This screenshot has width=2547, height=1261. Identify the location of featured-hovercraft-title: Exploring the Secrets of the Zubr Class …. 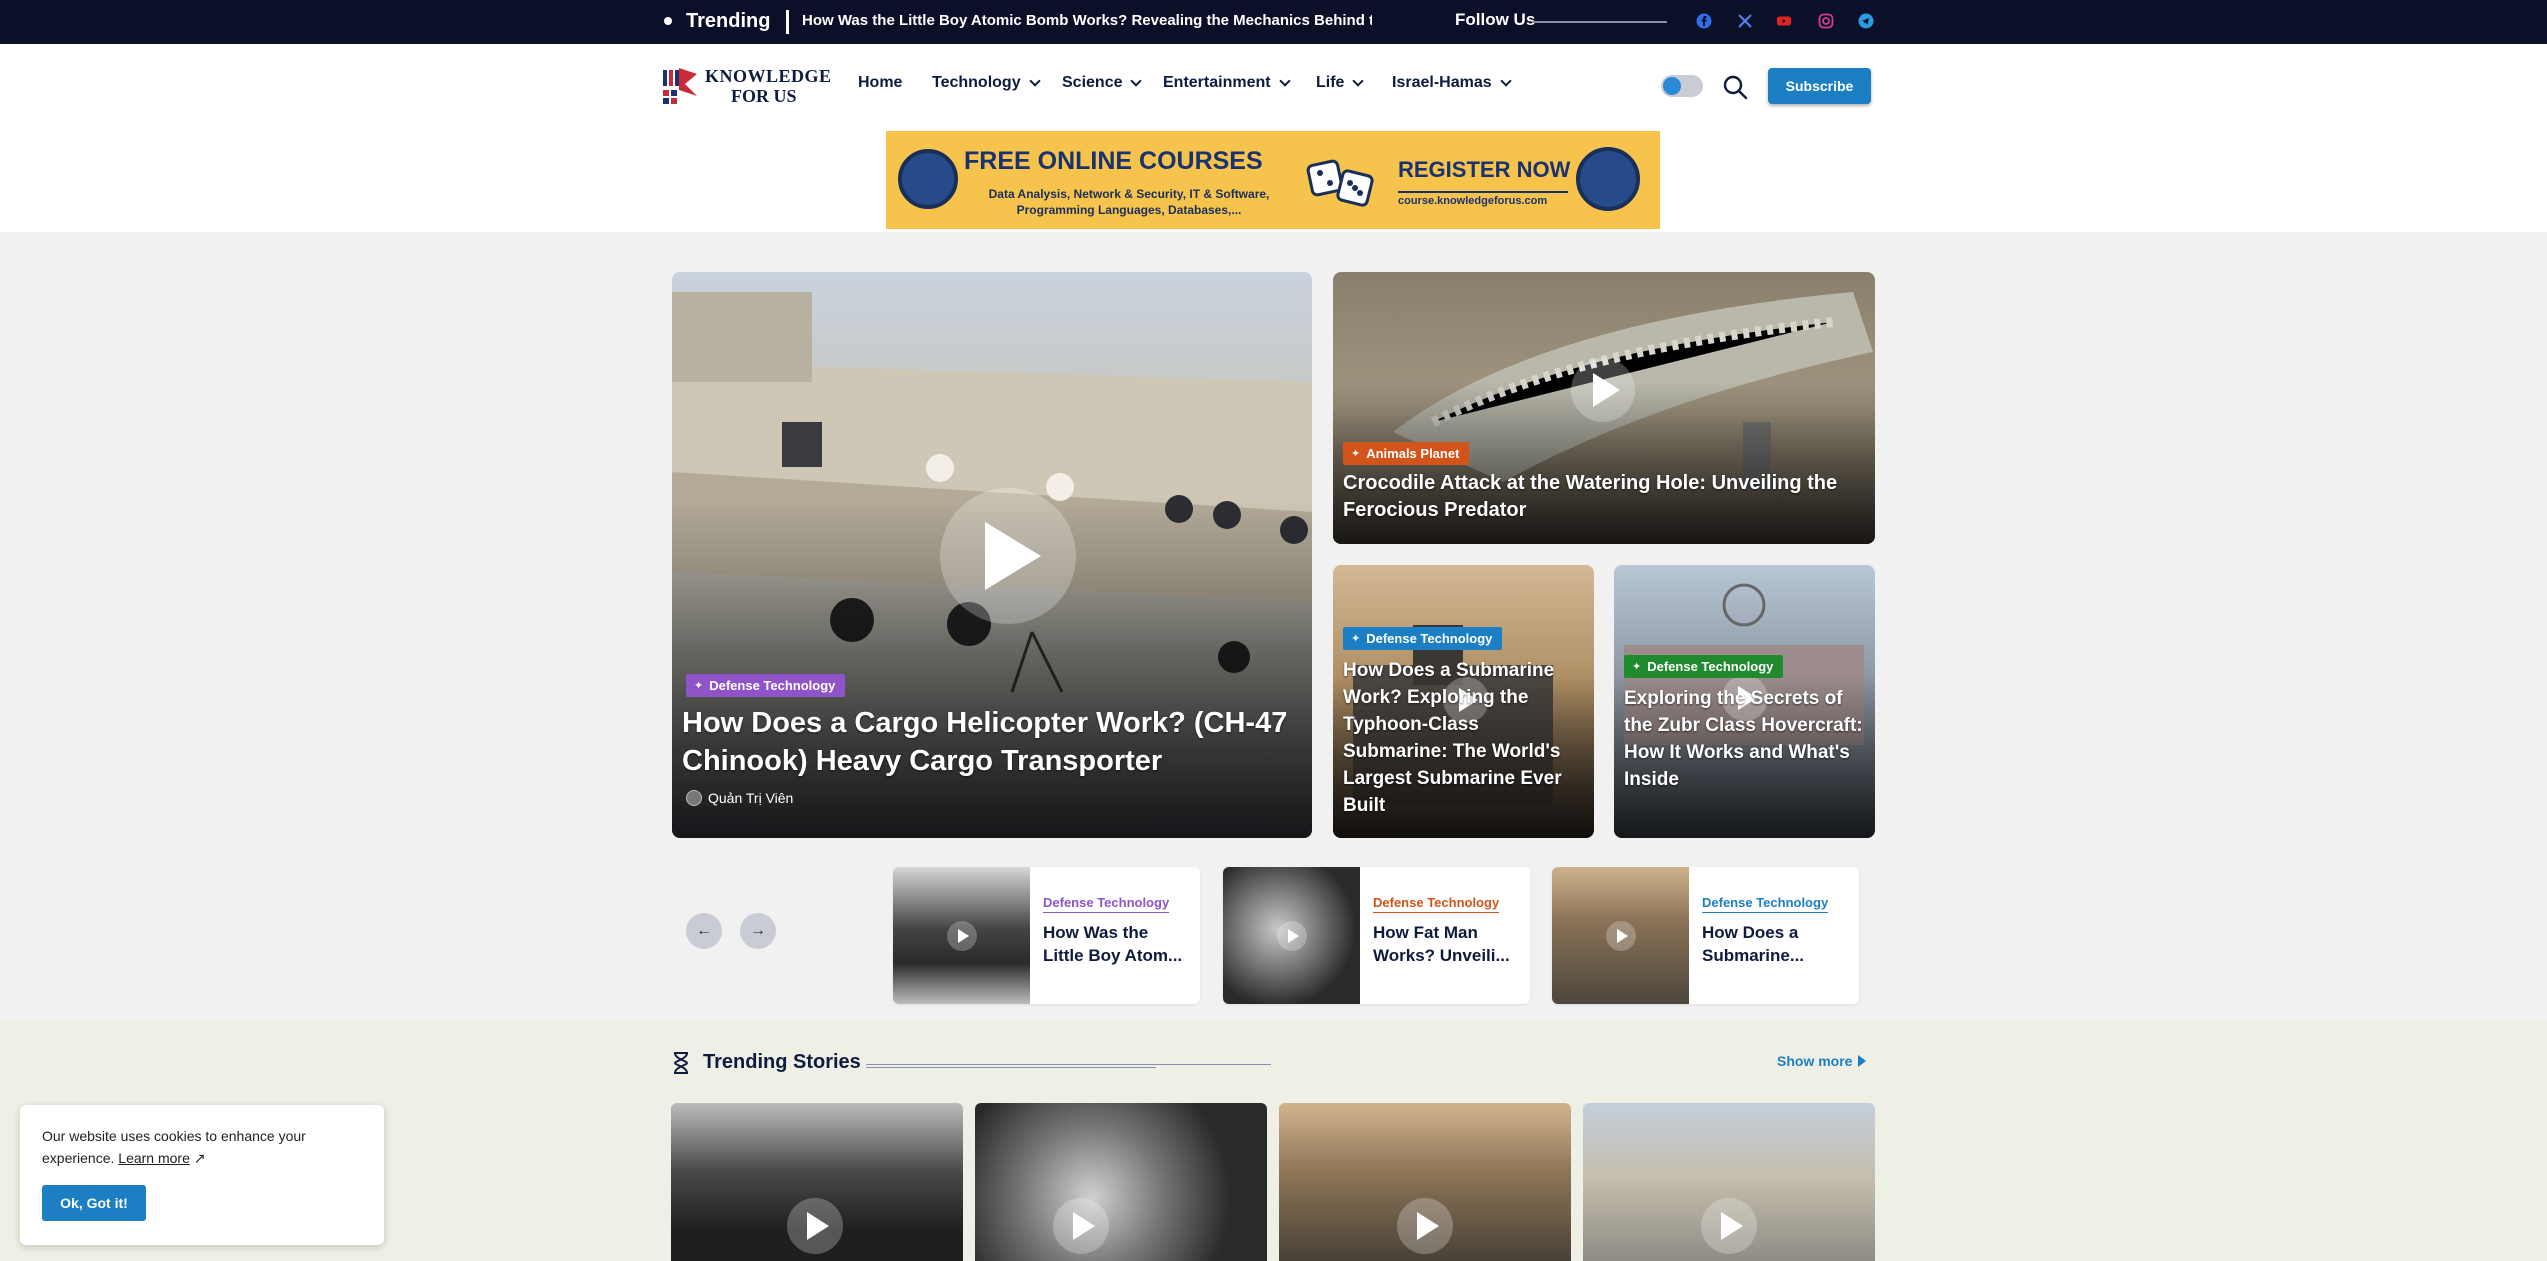
(1746, 739).